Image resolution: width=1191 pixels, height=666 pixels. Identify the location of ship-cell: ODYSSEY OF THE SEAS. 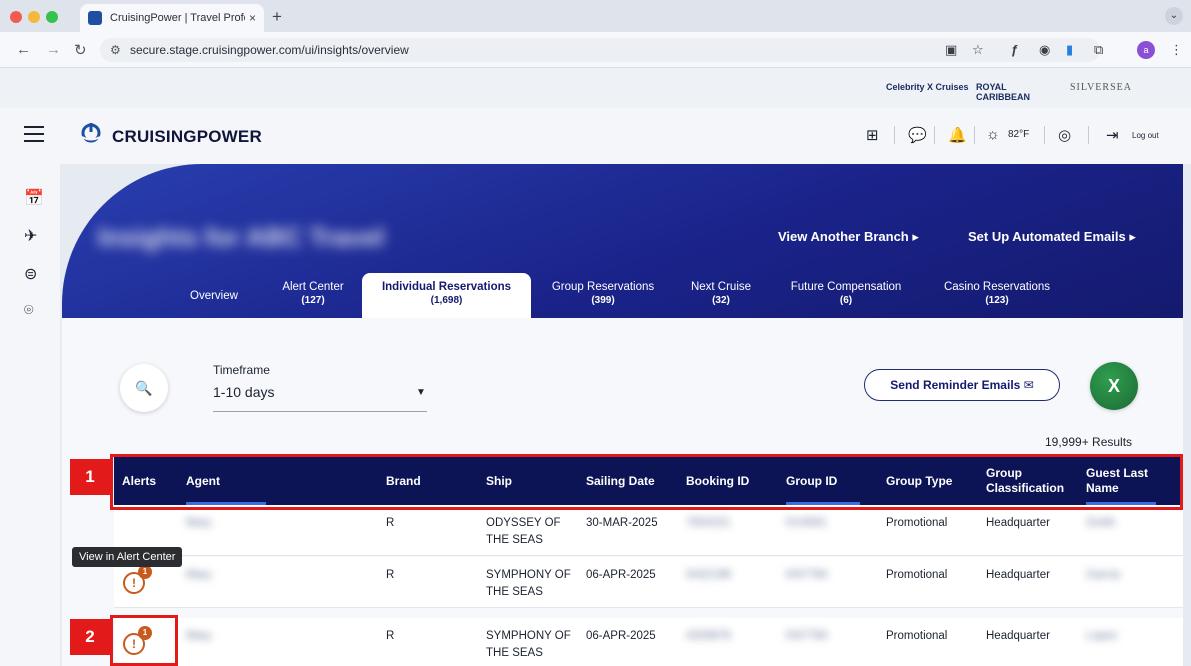
(531, 532).